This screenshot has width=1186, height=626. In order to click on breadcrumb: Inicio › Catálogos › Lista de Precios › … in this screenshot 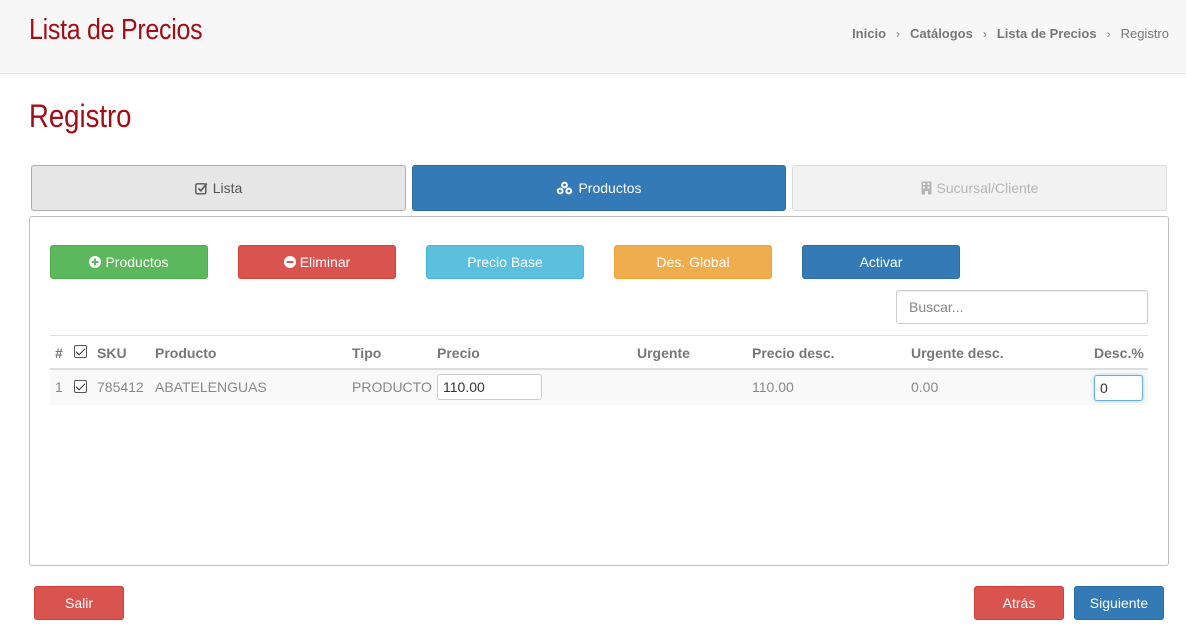, I will do `click(1010, 33)`.